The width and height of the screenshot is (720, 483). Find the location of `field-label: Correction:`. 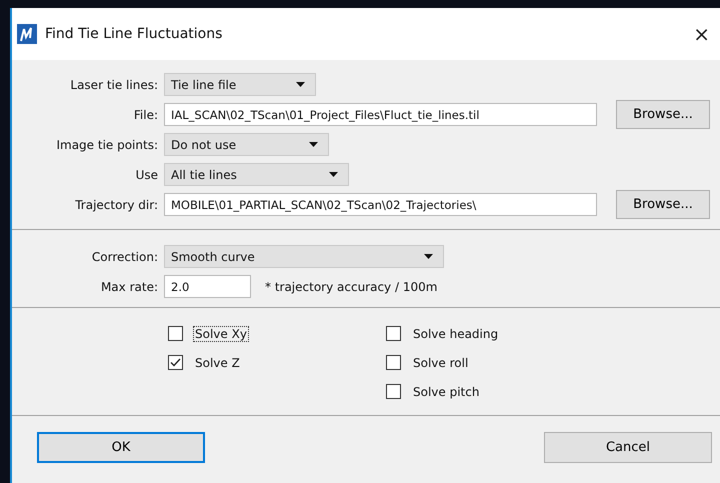

field-label: Correction: is located at coordinates (124, 257).